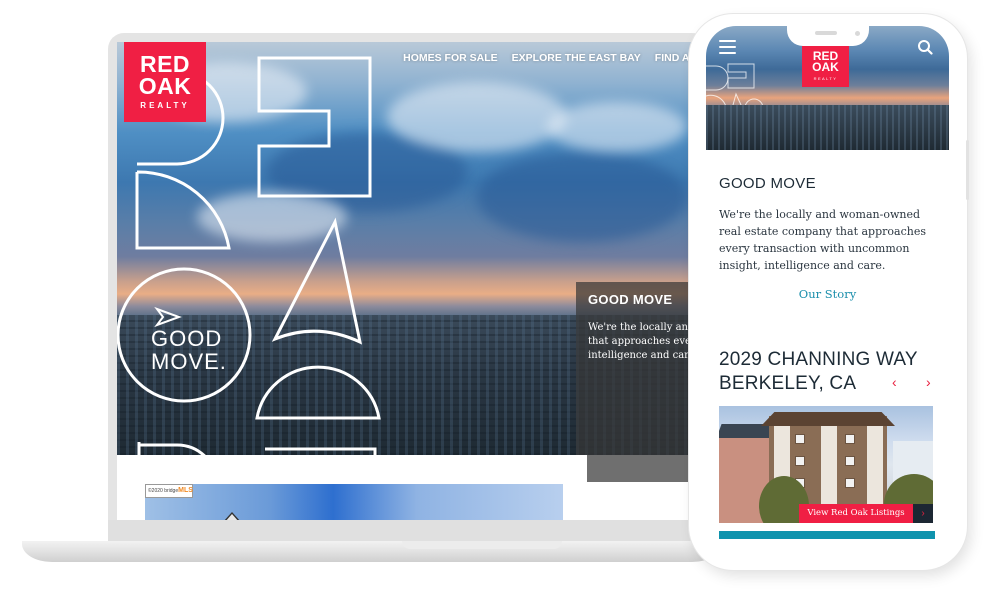 The height and width of the screenshot is (600, 1000). I want to click on our-story-link: Our Story, so click(827, 294).